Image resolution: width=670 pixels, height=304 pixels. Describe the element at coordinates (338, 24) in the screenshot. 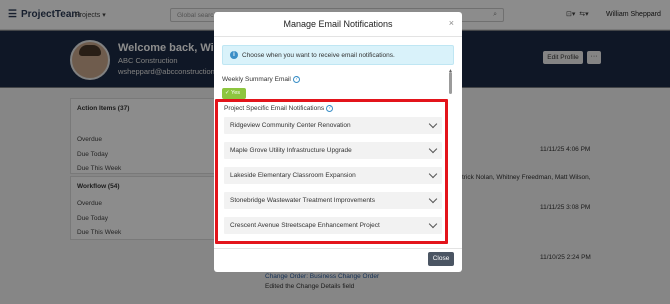

I see `dialog-title: Manage Email Notifications` at that location.